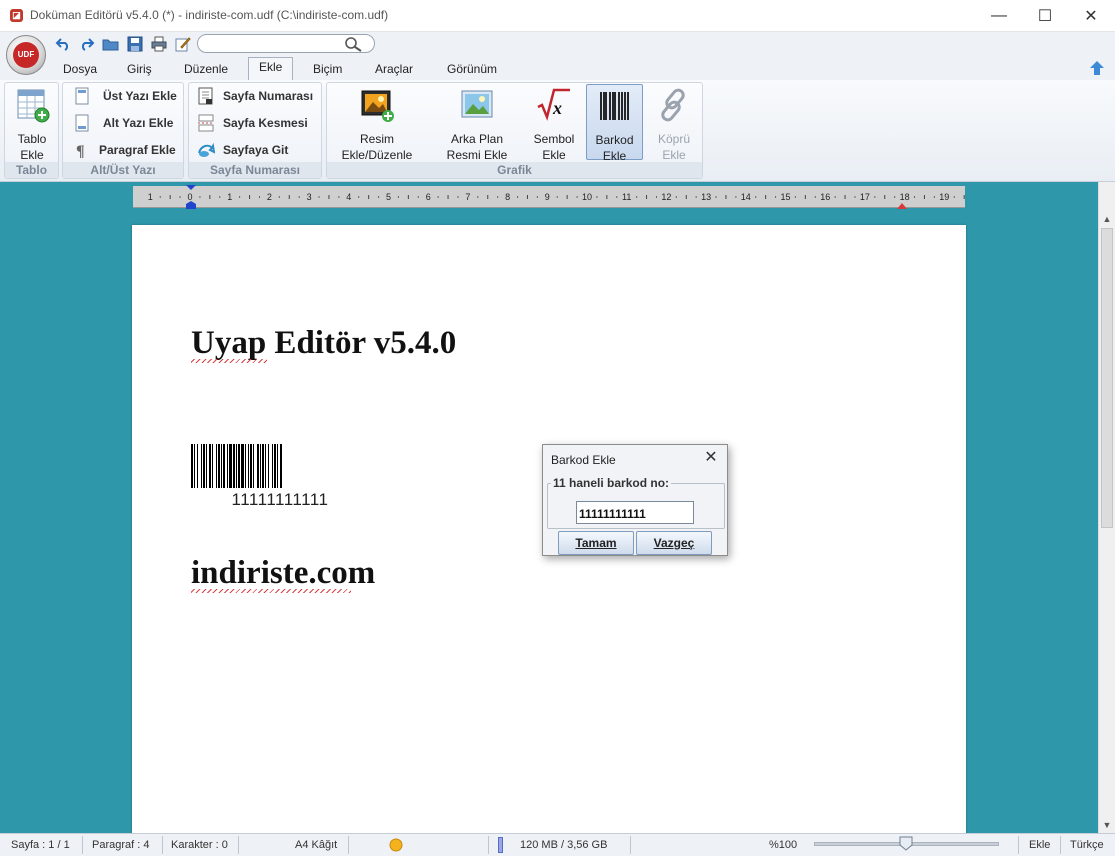 Image resolution: width=1115 pixels, height=856 pixels. What do you see at coordinates (80, 151) in the screenshot?
I see `paragraph-icon: ¶` at bounding box center [80, 151].